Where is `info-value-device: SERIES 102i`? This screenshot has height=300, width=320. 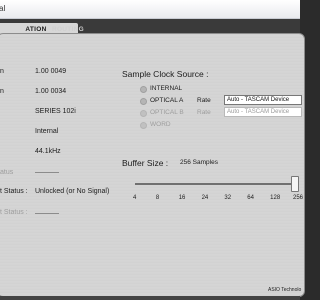
info-value-device: SERIES 102i is located at coordinates (55, 111).